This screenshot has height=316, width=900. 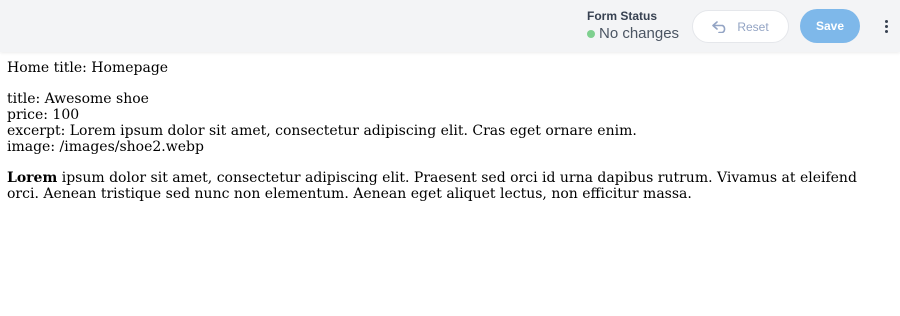 I want to click on field-price: price: 100, so click(x=43, y=115).